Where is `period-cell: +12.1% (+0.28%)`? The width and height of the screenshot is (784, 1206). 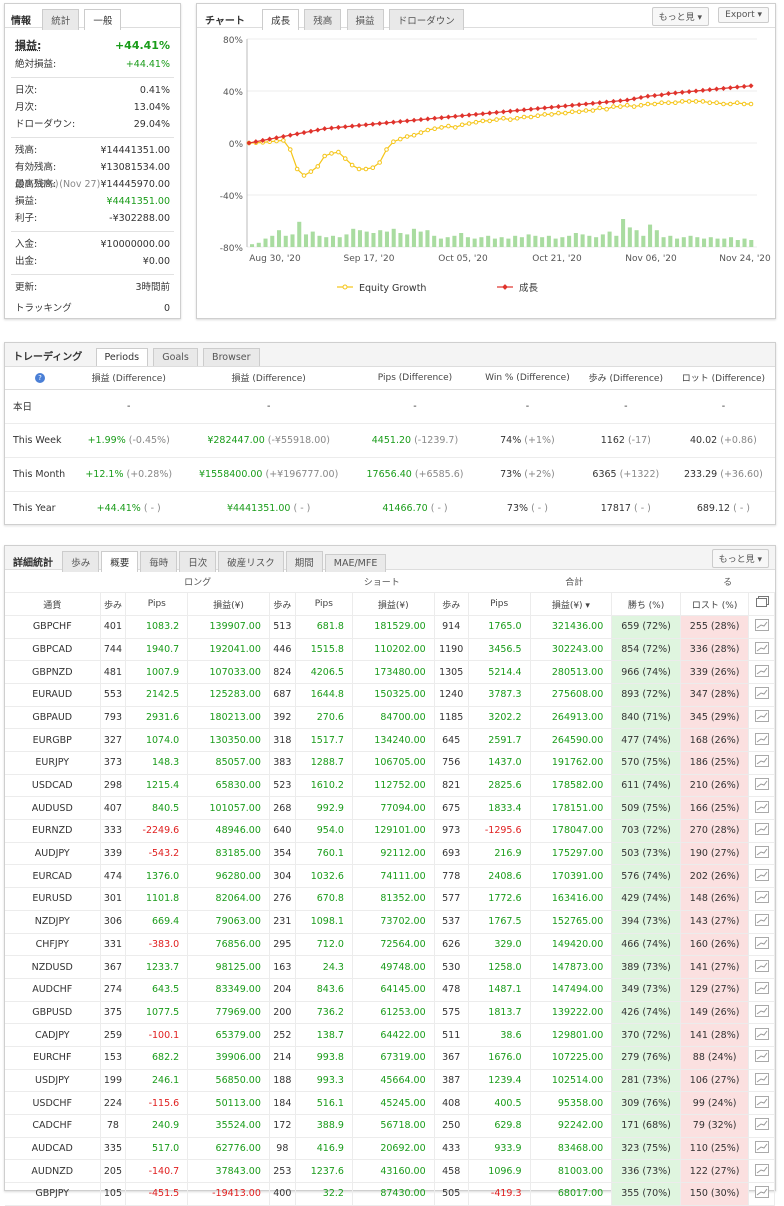
period-cell: +12.1% (+0.28%) is located at coordinates (129, 474).